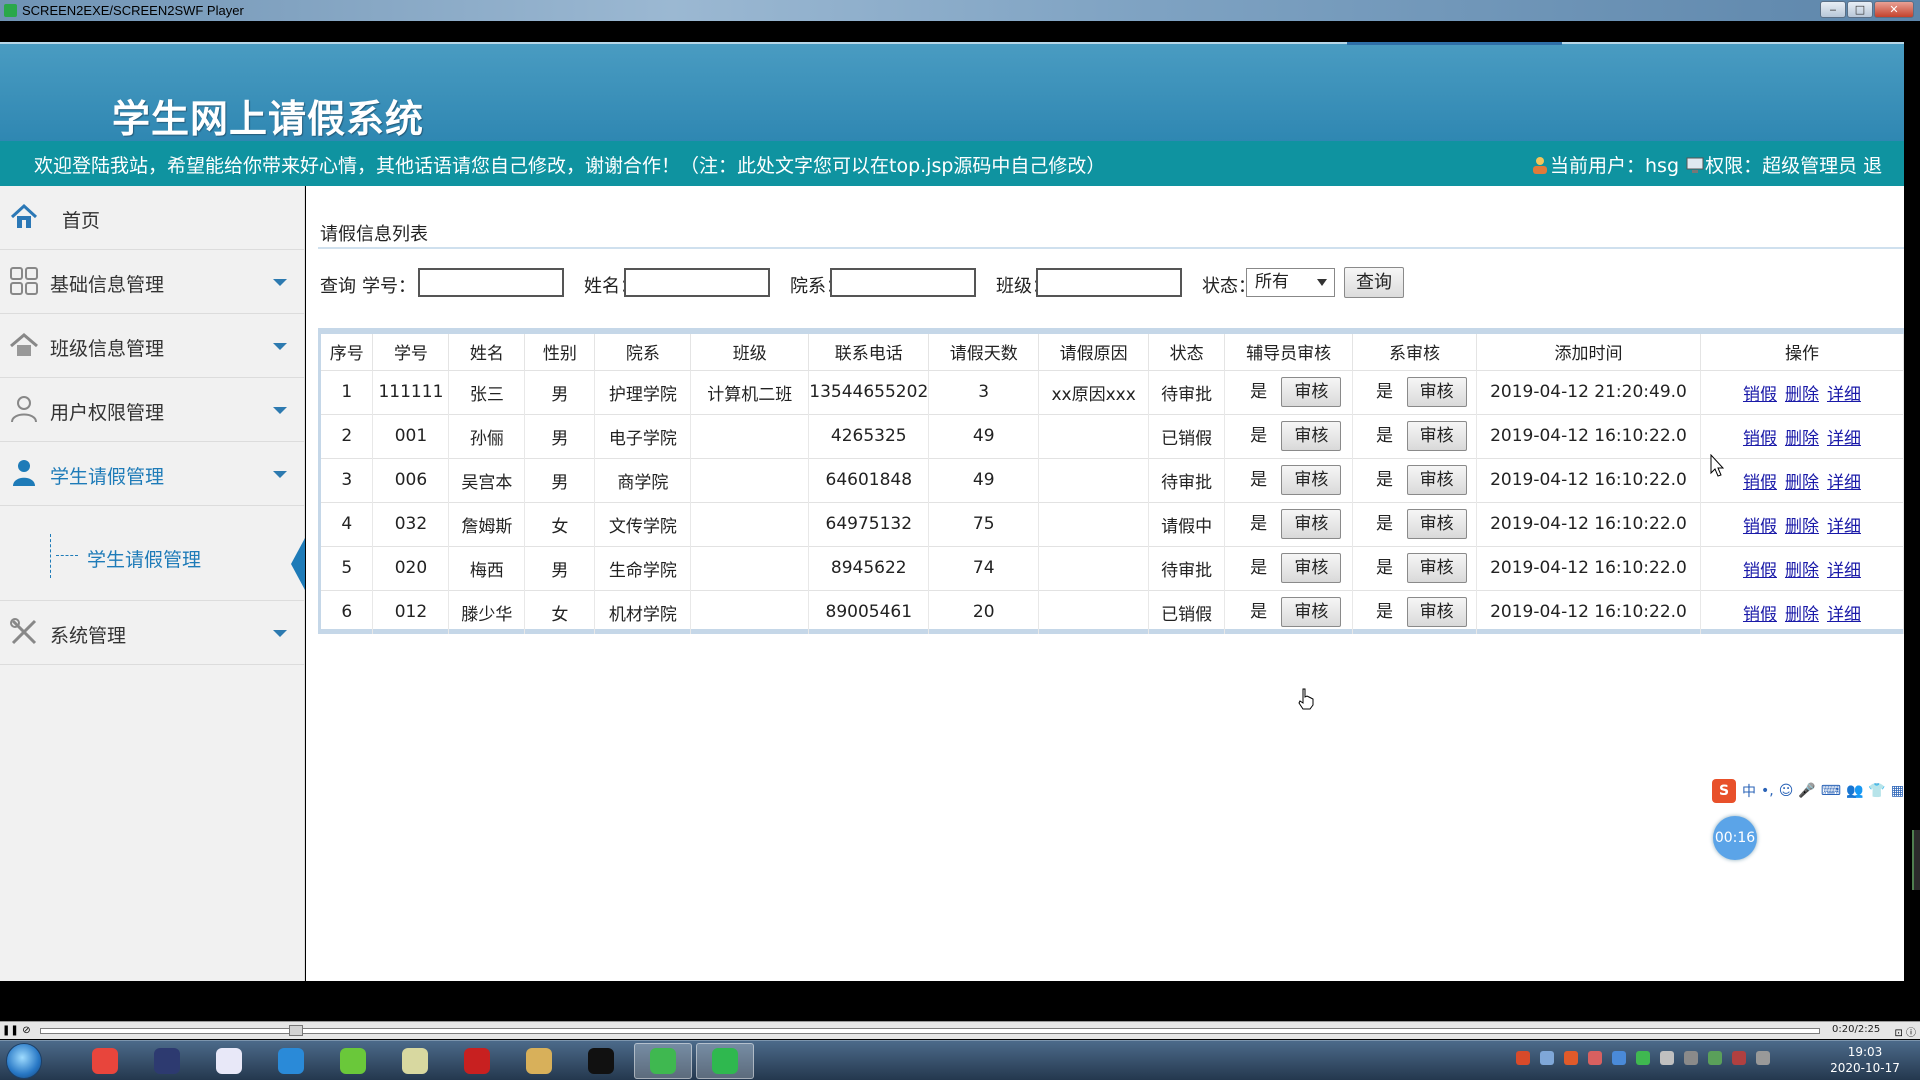 The height and width of the screenshot is (1080, 1920). What do you see at coordinates (1619, 1058) in the screenshot?
I see `shield-tray-icon` at bounding box center [1619, 1058].